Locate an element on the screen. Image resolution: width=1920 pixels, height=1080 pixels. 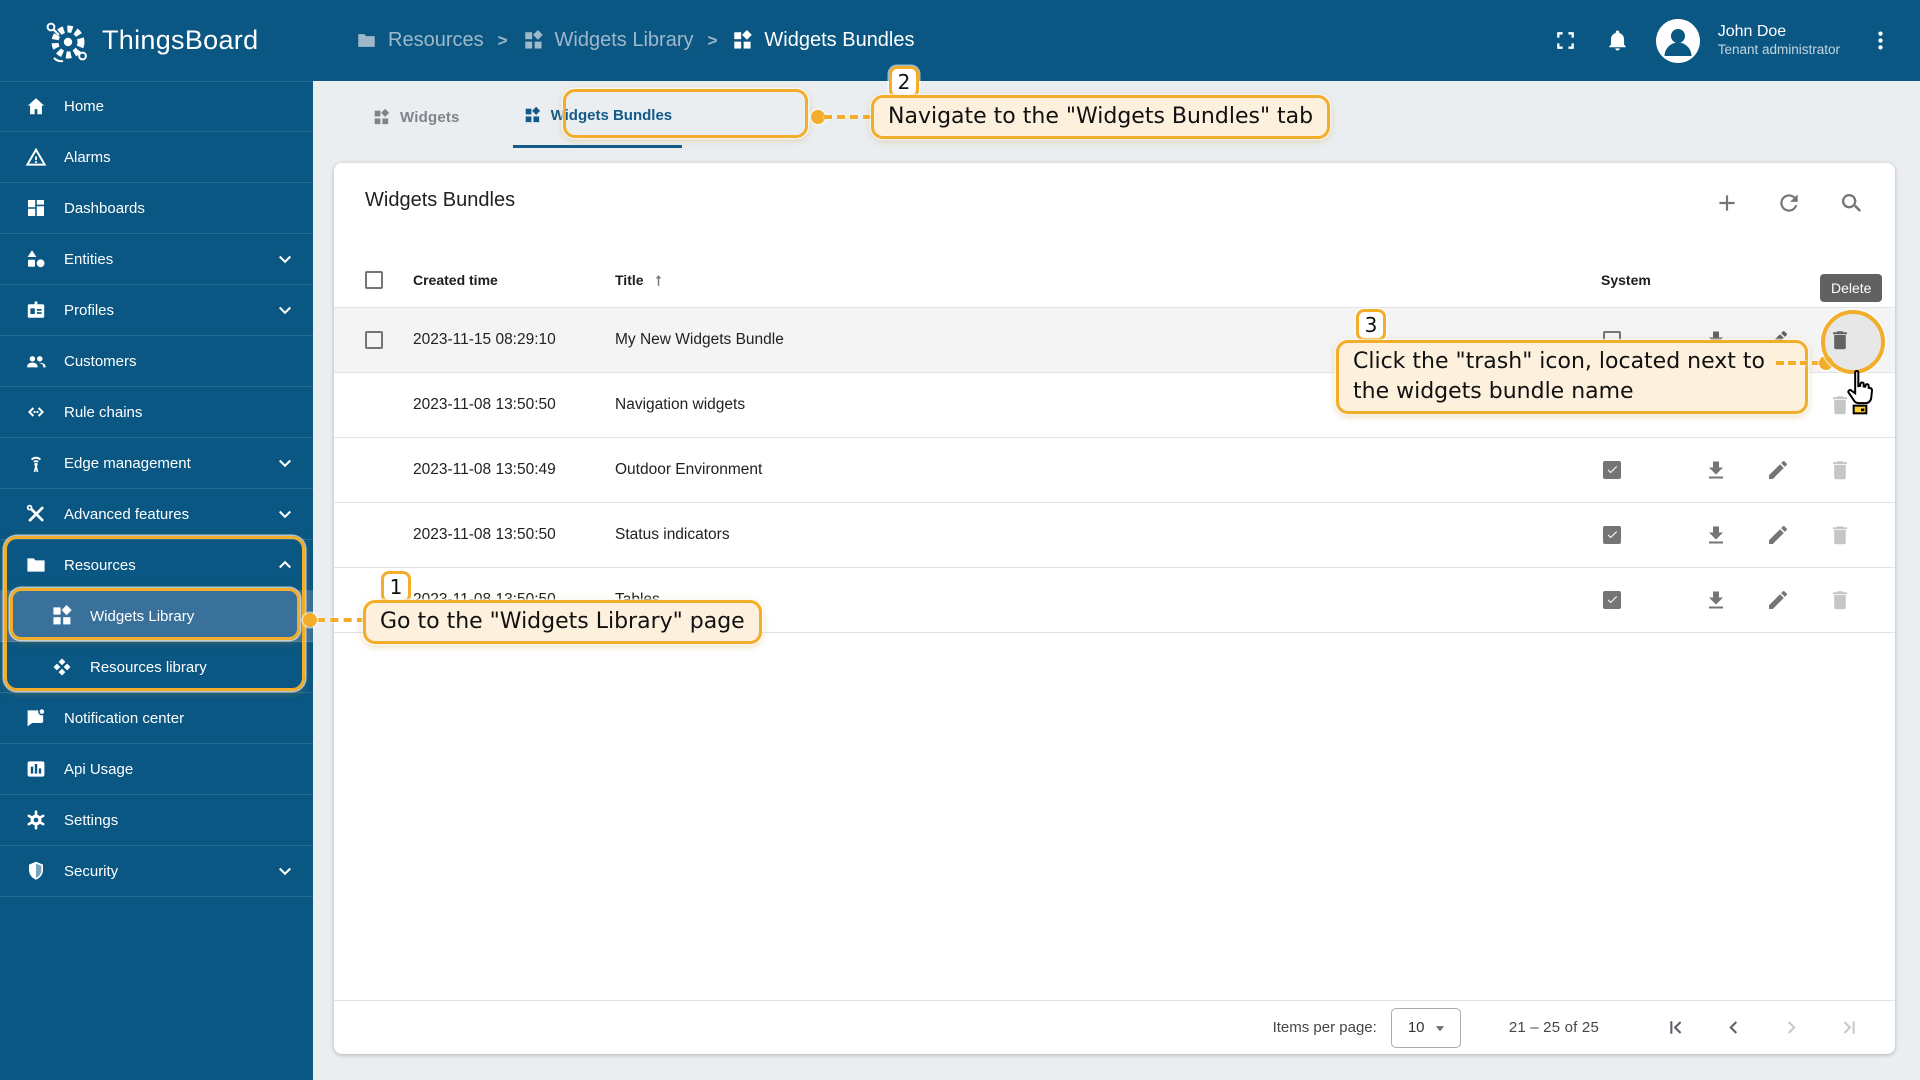
page-first-icon is located at coordinates (1675, 1027).